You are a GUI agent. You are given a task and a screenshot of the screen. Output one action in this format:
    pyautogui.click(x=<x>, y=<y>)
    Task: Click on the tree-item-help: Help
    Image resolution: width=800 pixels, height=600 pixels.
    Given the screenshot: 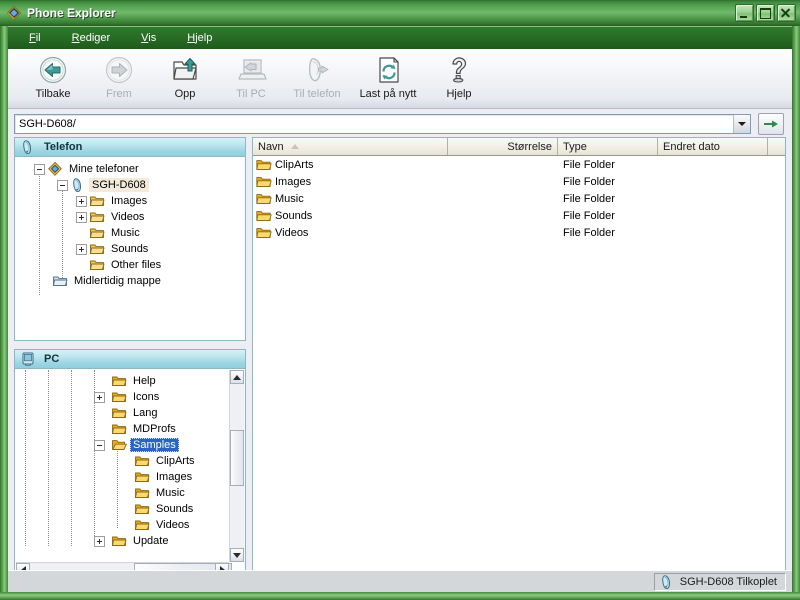 What is the action you would take?
    pyautogui.click(x=122, y=381)
    